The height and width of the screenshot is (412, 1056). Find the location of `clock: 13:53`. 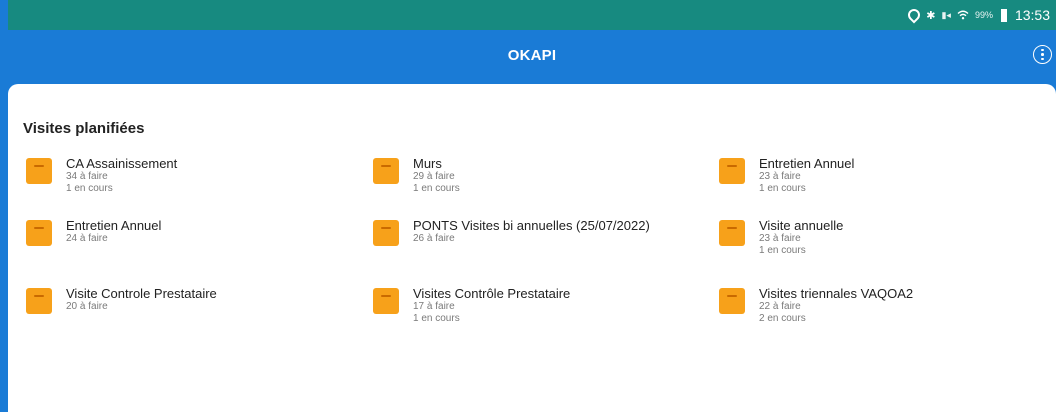

clock: 13:53 is located at coordinates (1032, 15).